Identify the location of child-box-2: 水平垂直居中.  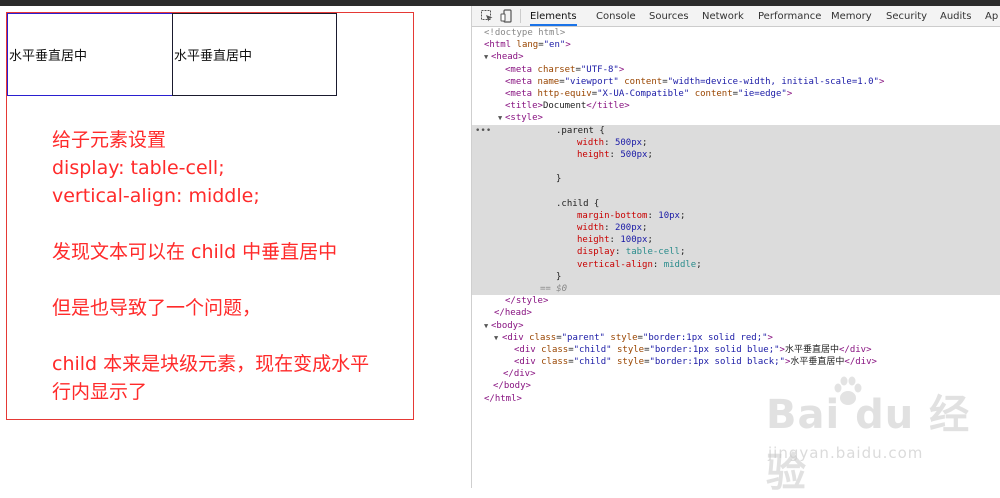
(254, 54).